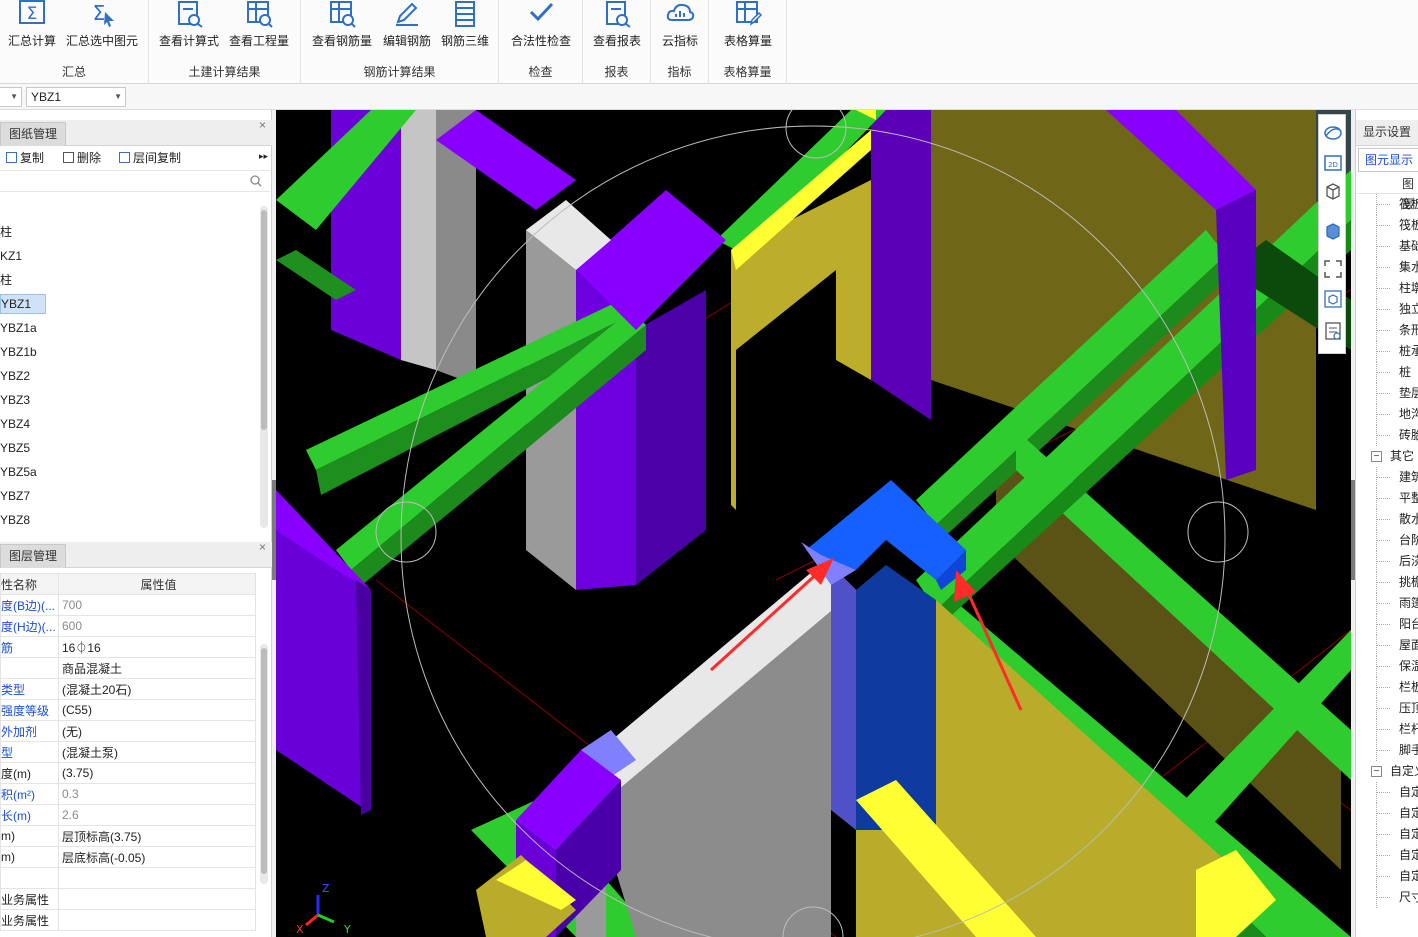 The image size is (1418, 937). I want to click on layer-item: 雨篷, so click(1387, 603).